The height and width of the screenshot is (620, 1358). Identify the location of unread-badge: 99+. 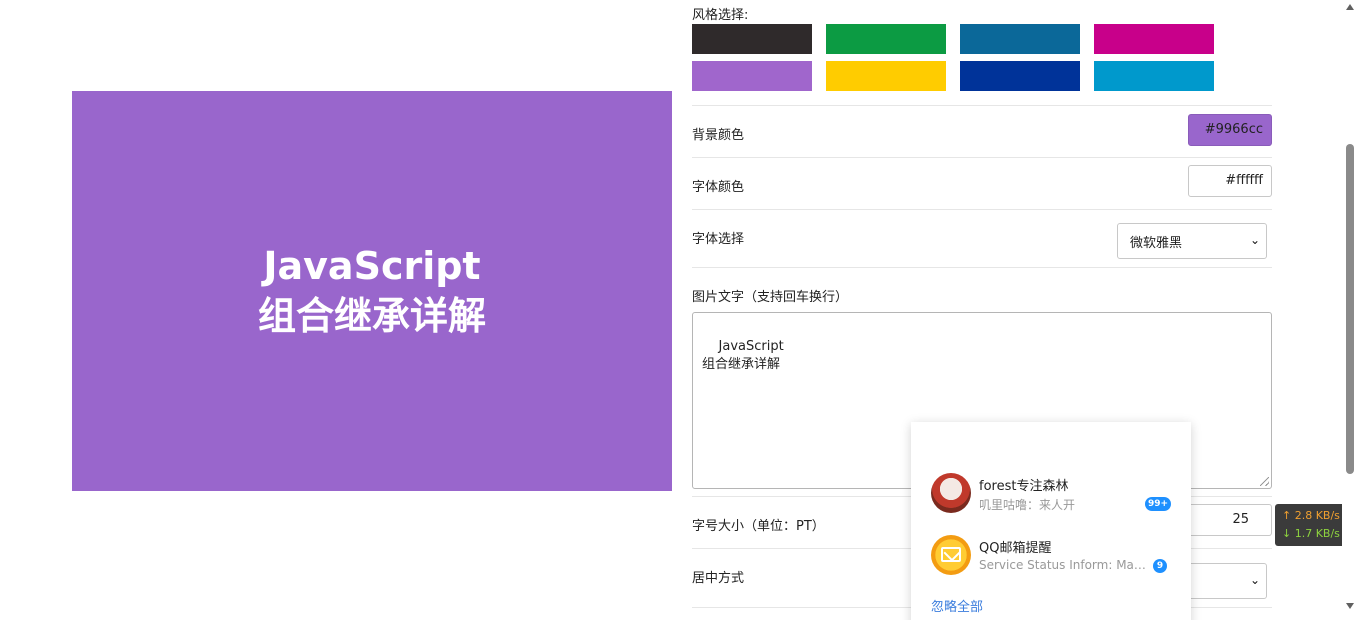
(1158, 504).